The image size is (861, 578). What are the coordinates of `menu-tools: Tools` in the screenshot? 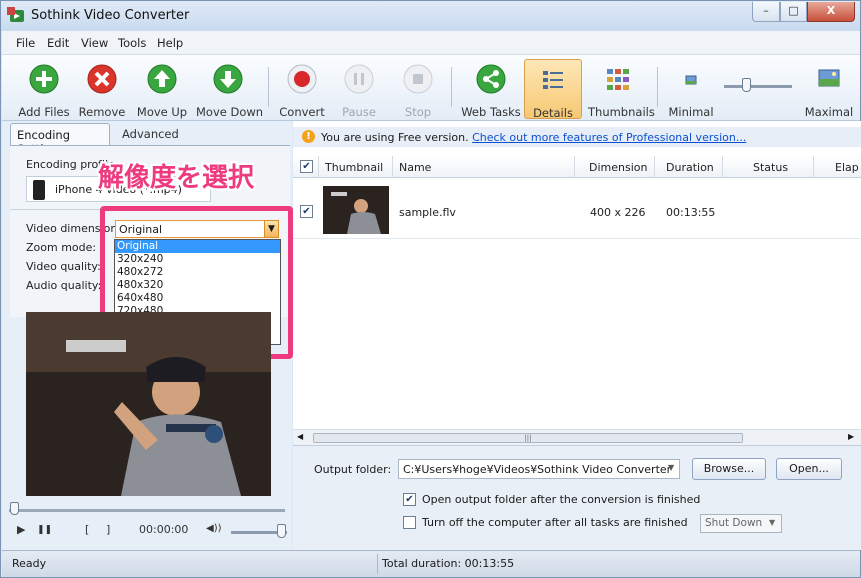 It's located at (132, 43).